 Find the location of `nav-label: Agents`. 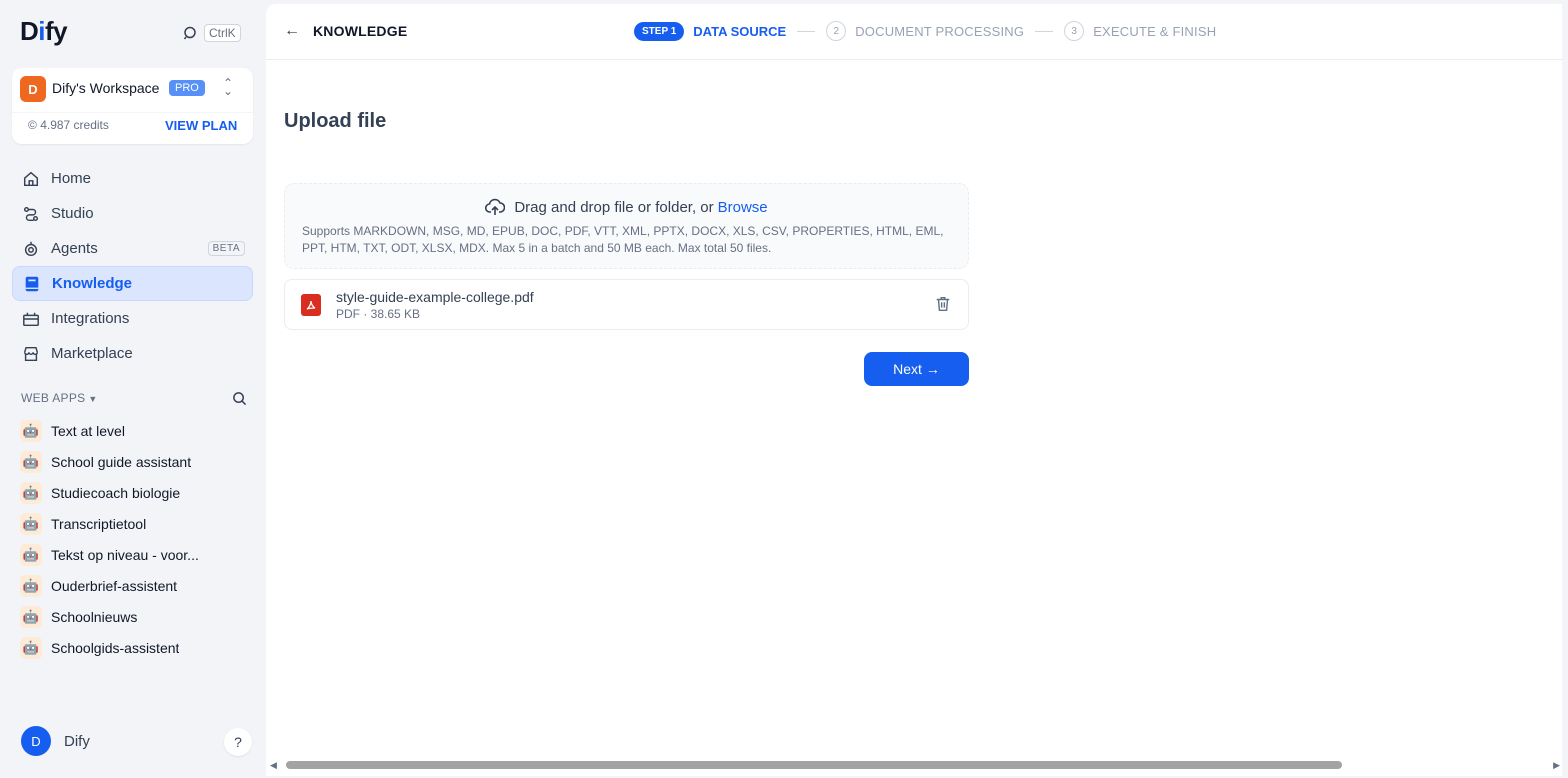

nav-label: Agents is located at coordinates (74, 248).